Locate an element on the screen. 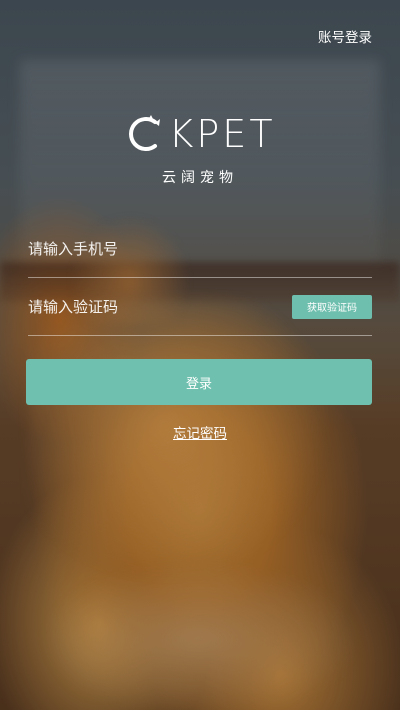  code-input is located at coordinates (148, 306).